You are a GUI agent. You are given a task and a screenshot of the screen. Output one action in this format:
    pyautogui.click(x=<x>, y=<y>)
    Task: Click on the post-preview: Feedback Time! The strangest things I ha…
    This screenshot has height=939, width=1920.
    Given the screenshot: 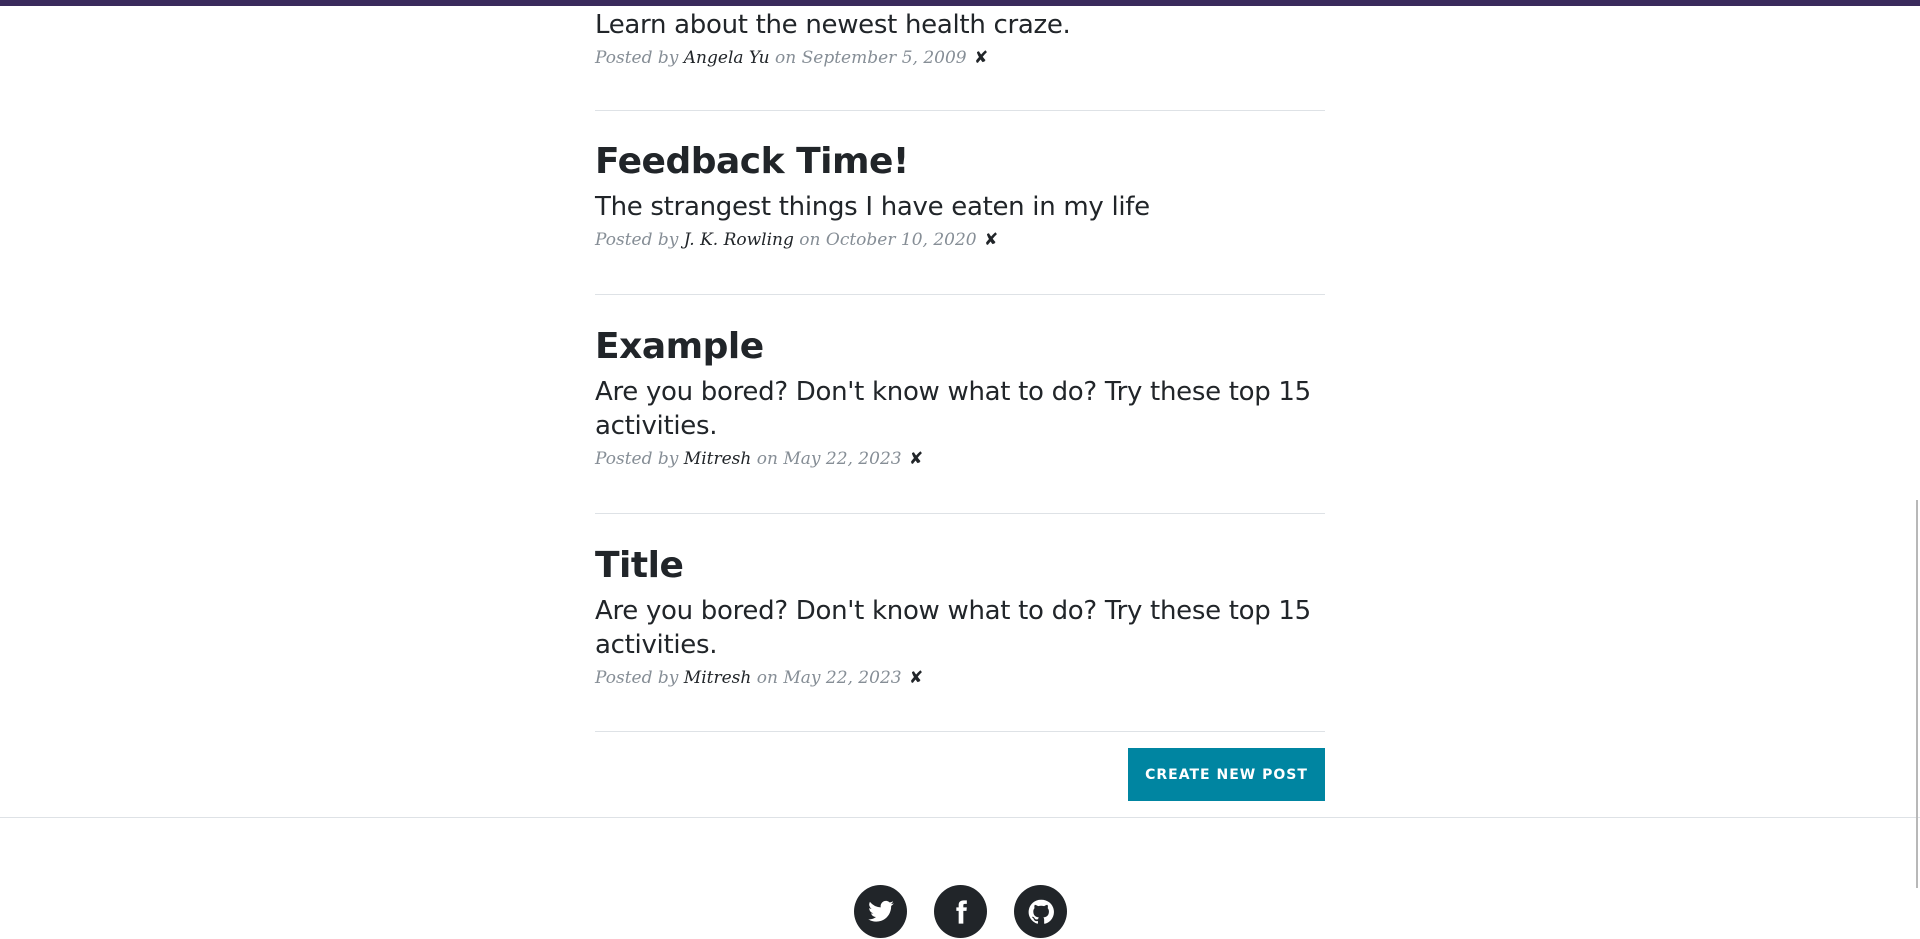 What is the action you would take?
    pyautogui.click(x=960, y=195)
    